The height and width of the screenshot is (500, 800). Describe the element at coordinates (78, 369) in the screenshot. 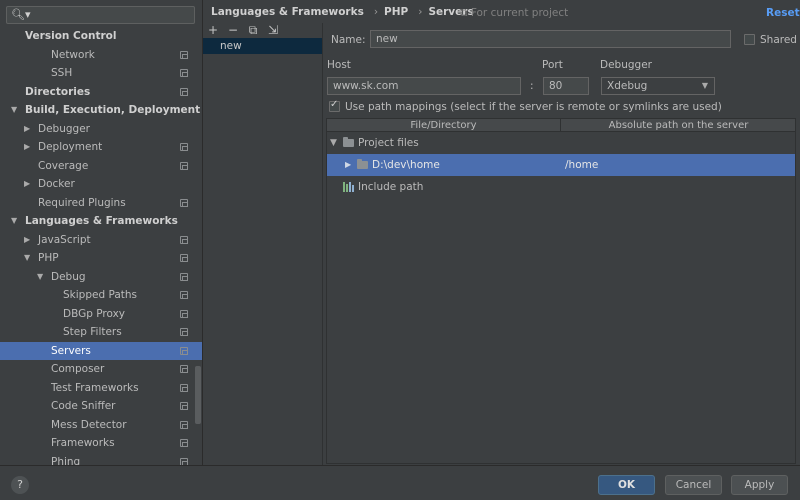

I see `sidebar-item-label: Composer` at that location.